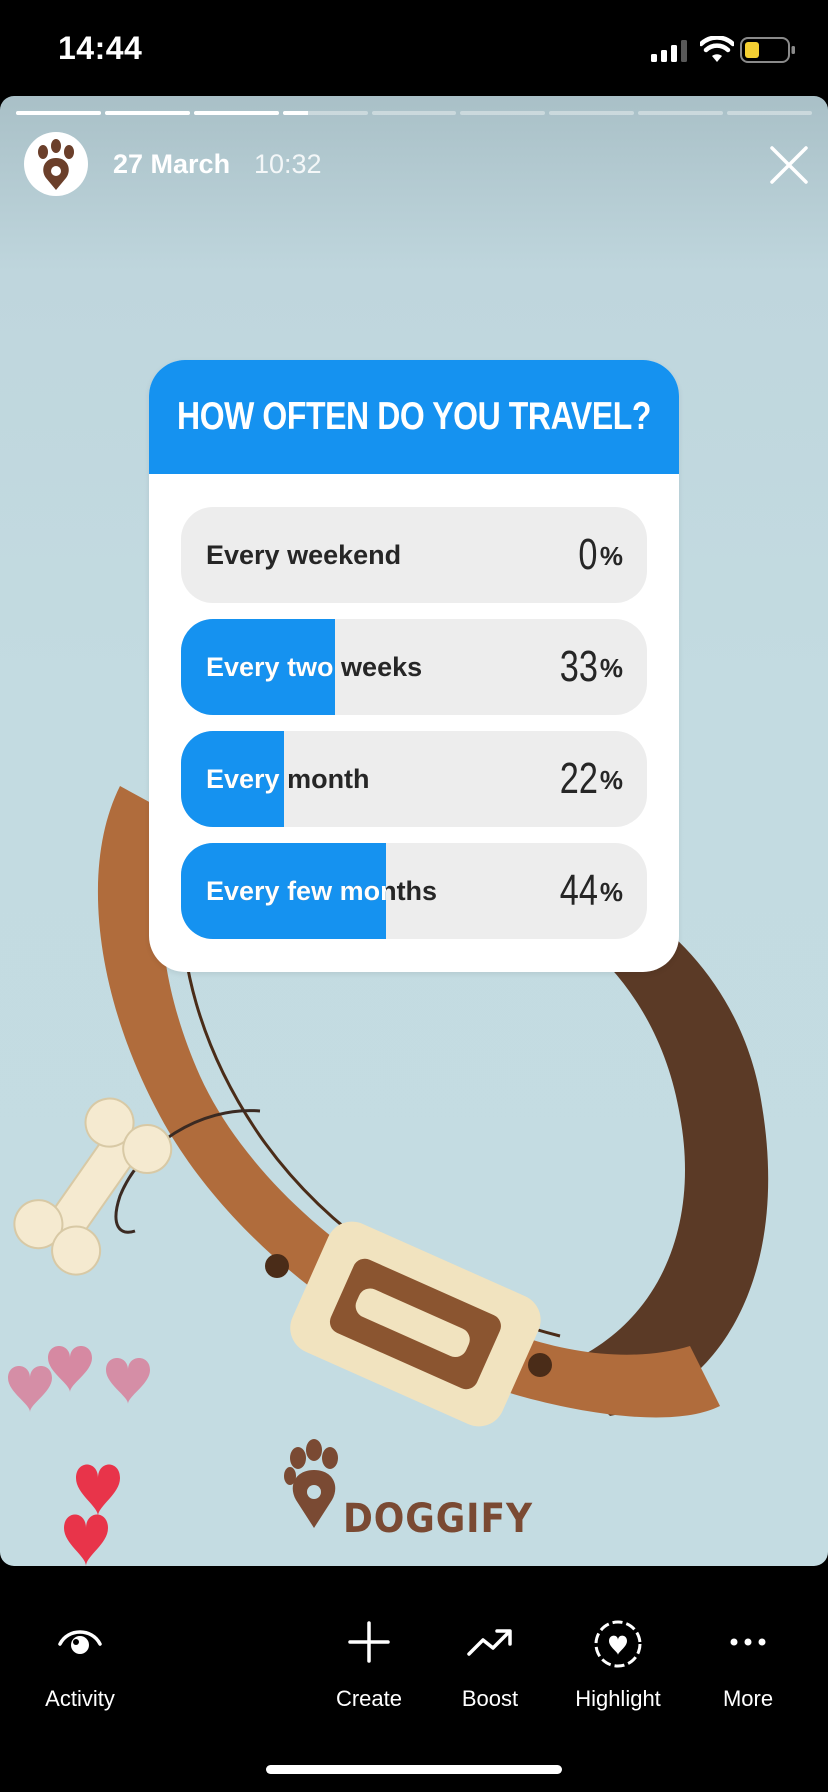 This screenshot has width=828, height=1792. Describe the element at coordinates (578, 666) in the screenshot. I see `poll-option-percent-value: 33` at that location.